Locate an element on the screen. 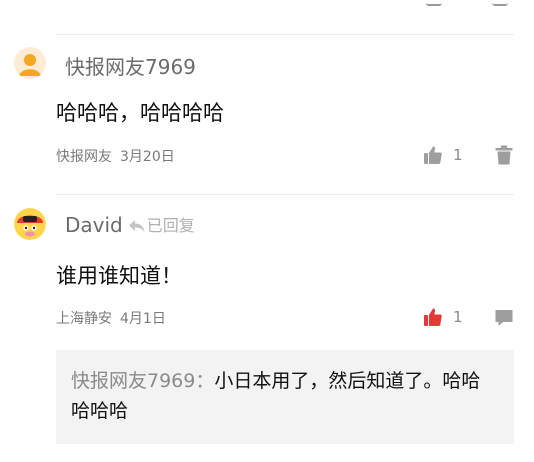  cartoon-avatar-icon is located at coordinates (30, 224).